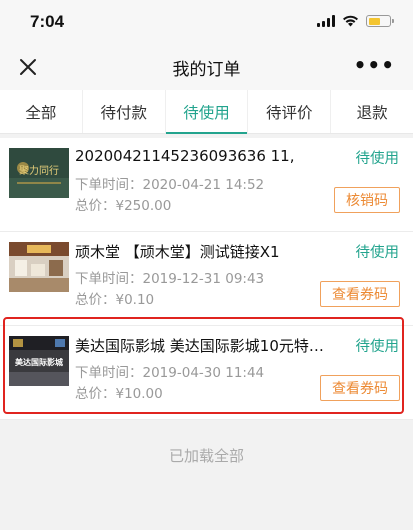  What do you see at coordinates (47, 21) in the screenshot?
I see `status-time: 7:04` at bounding box center [47, 21].